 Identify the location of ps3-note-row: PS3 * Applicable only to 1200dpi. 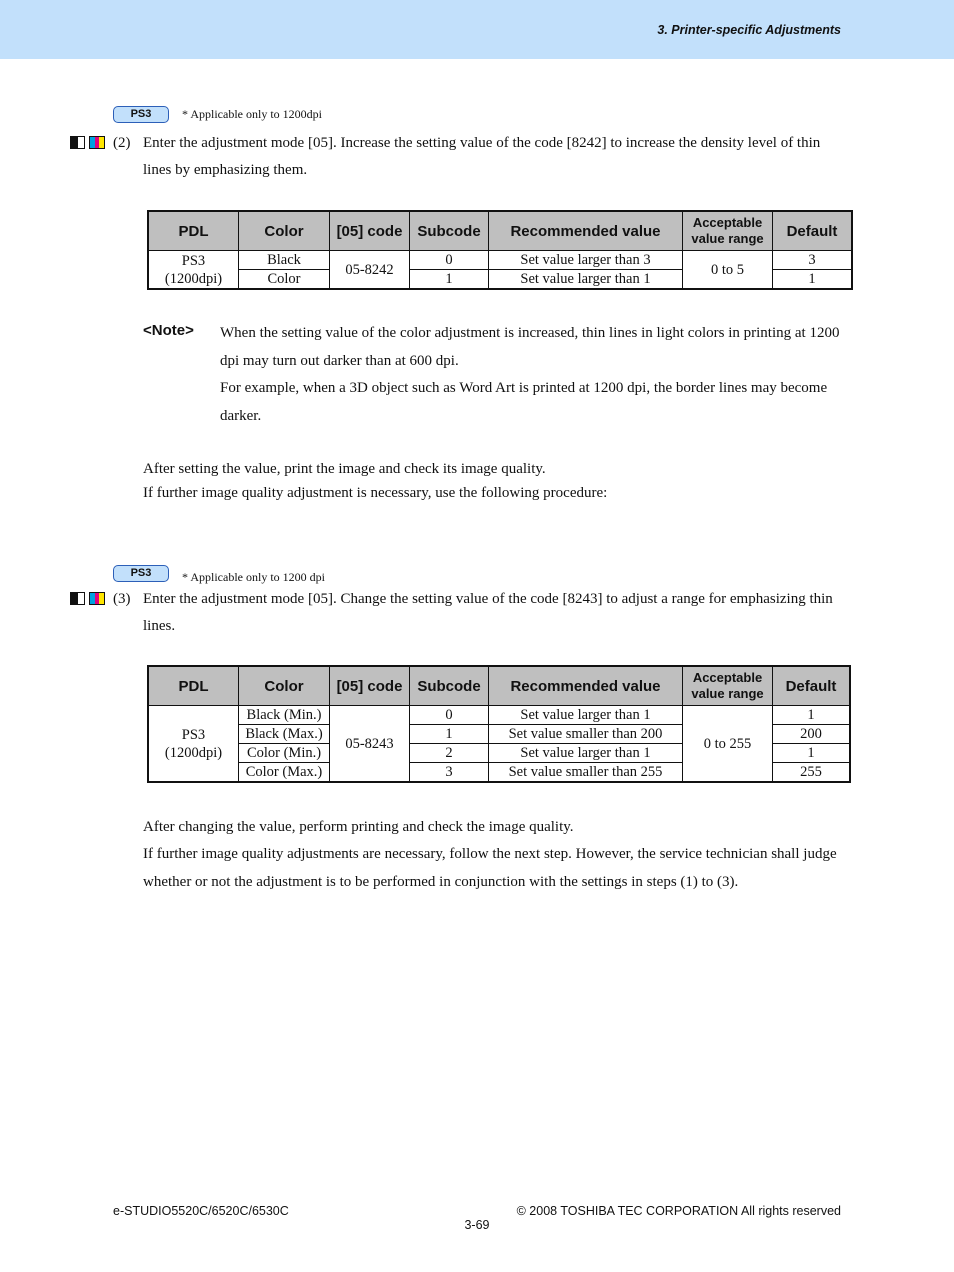
(217, 114).